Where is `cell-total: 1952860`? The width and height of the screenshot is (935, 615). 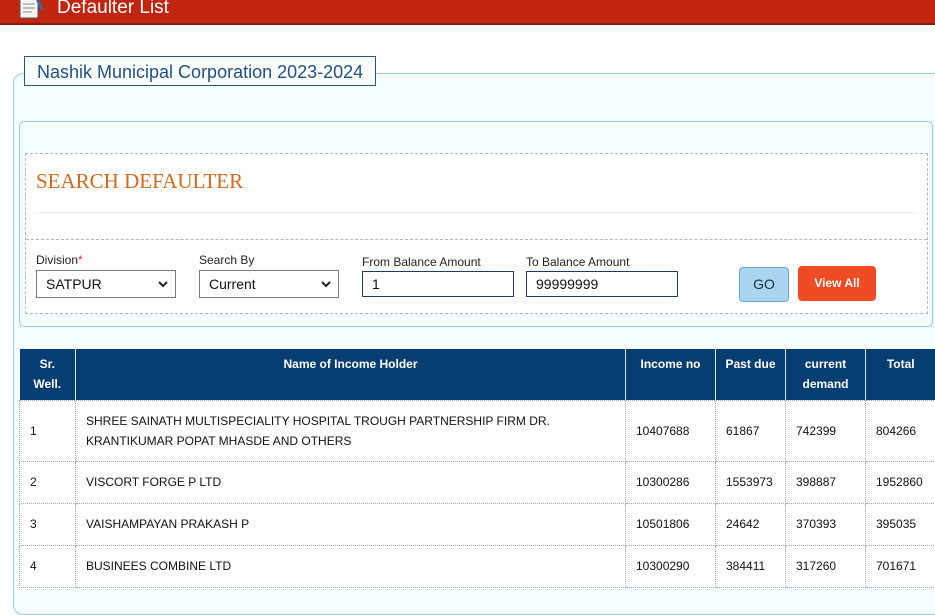 cell-total: 1952860 is located at coordinates (900, 482).